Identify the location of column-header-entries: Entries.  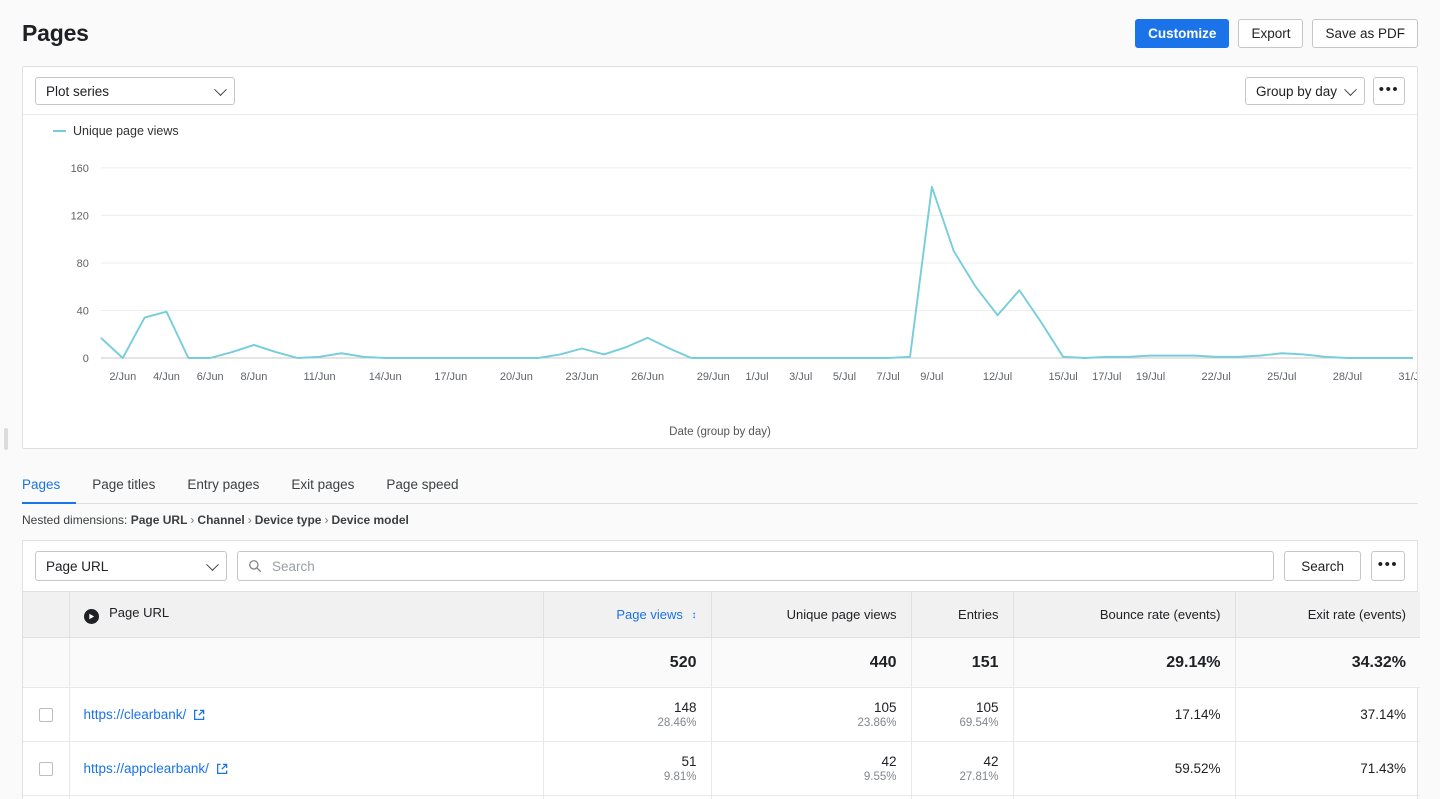
(962, 615).